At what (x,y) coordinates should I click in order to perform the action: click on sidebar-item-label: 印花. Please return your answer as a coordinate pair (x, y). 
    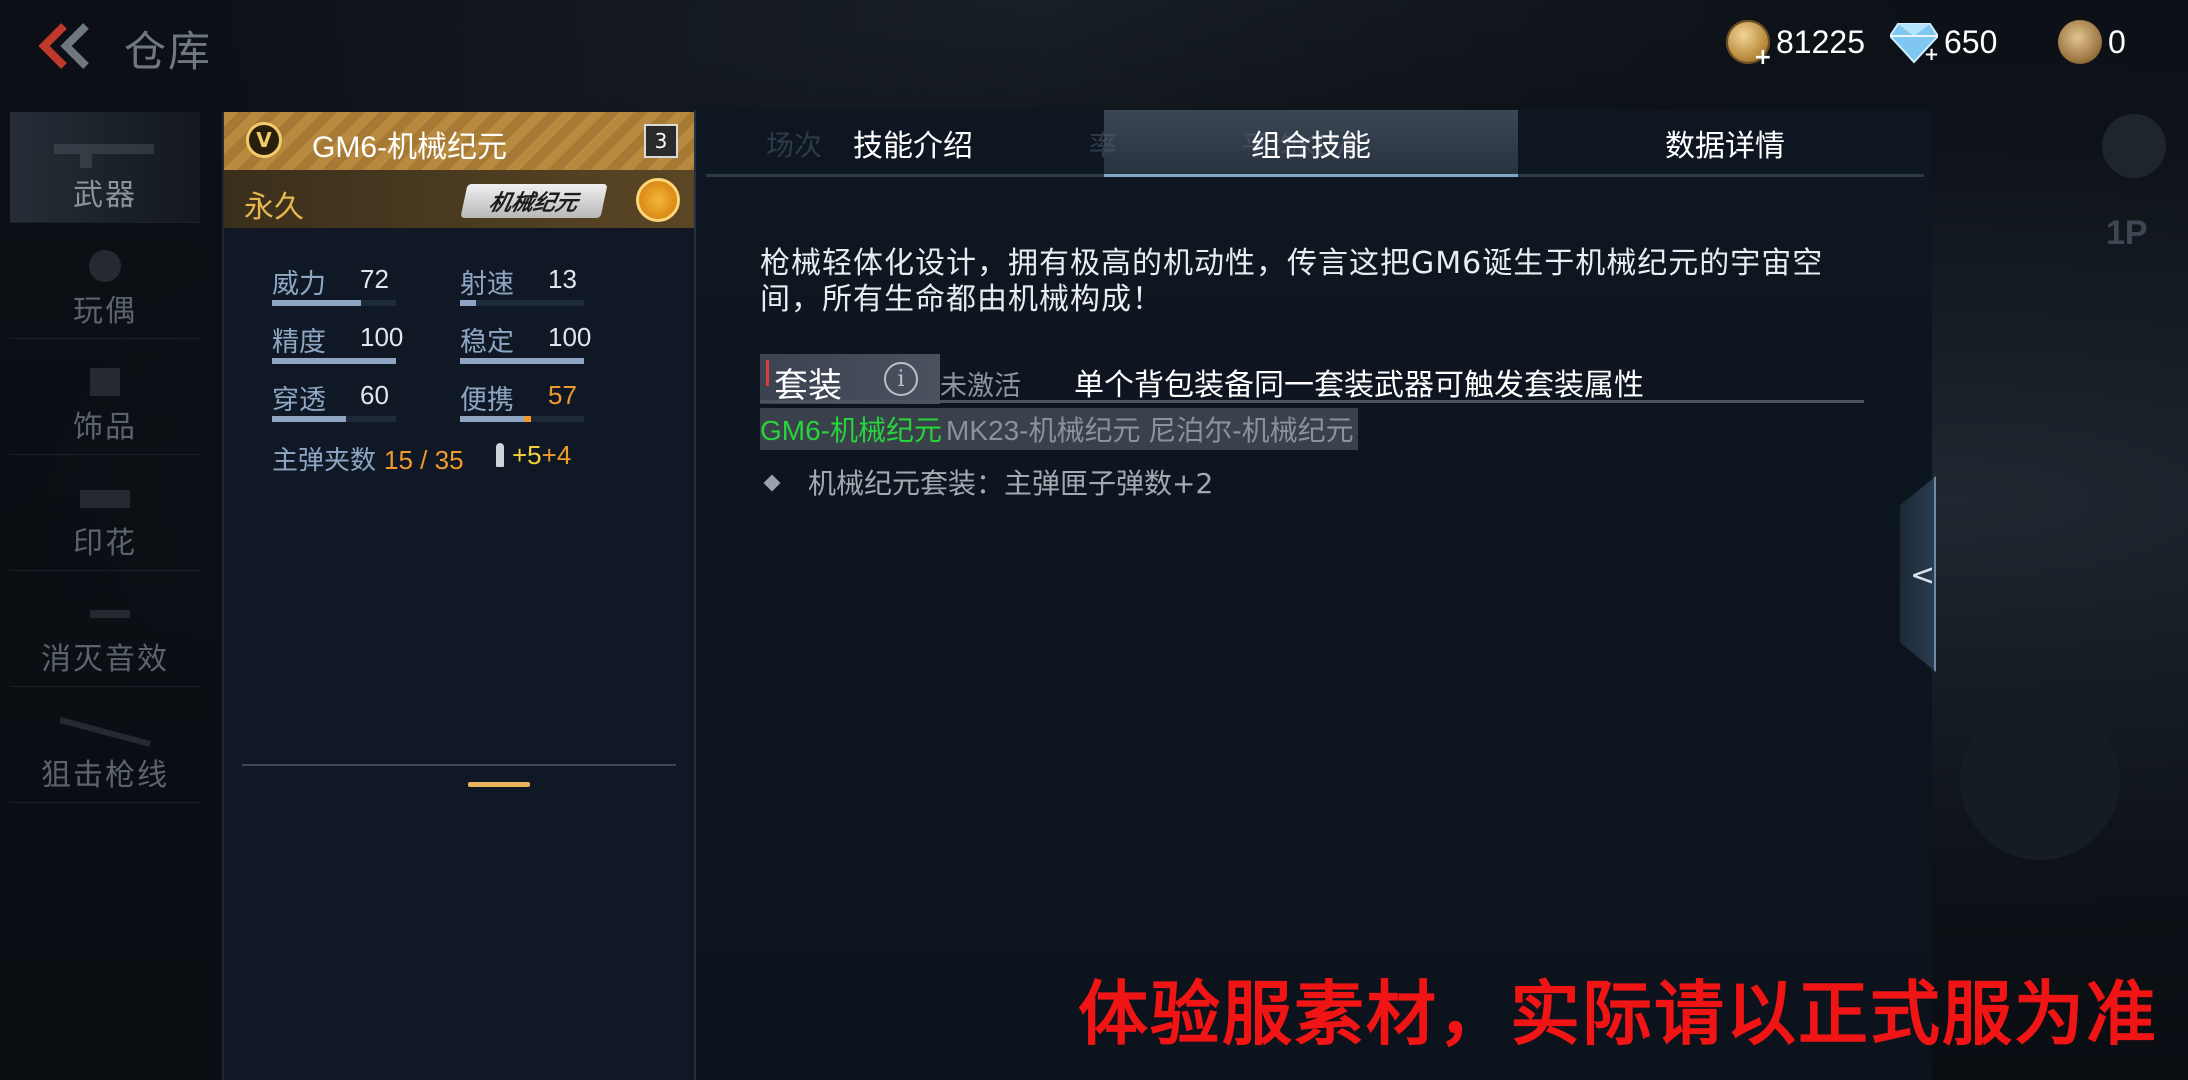
    Looking at the image, I should click on (105, 543).